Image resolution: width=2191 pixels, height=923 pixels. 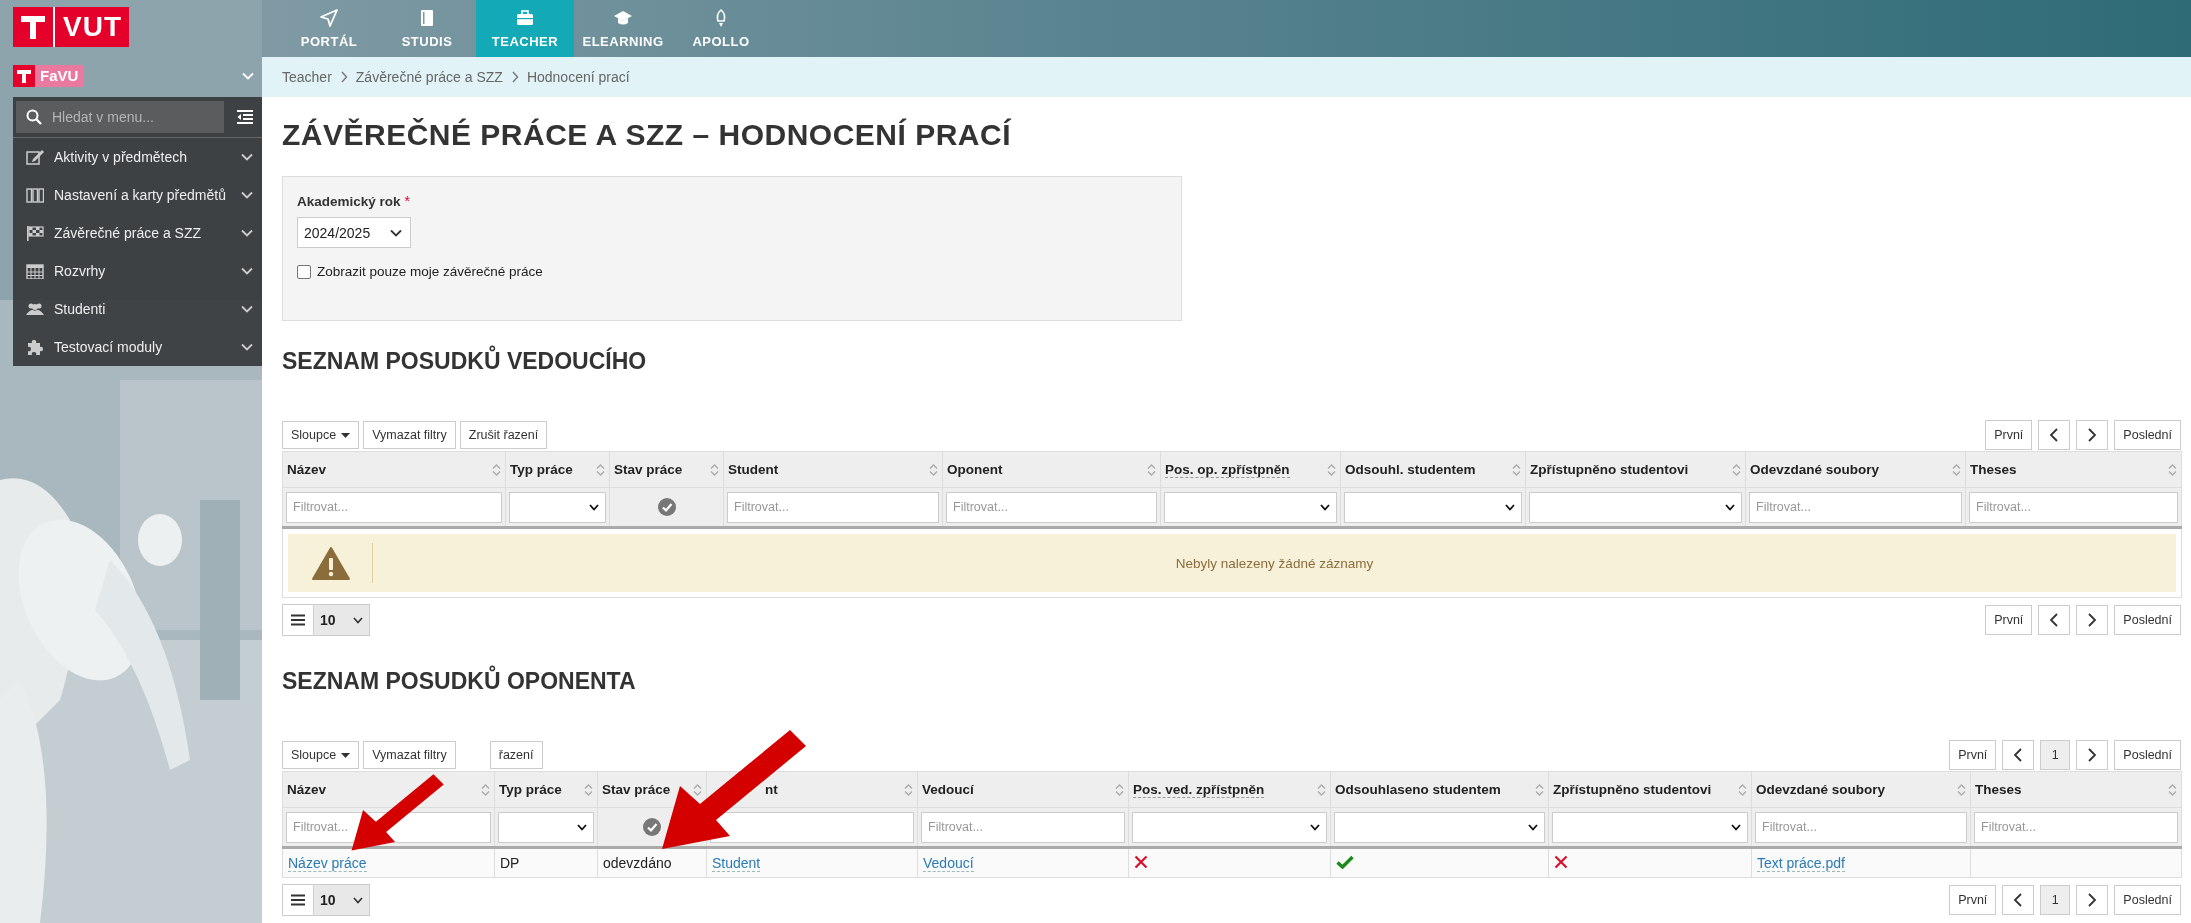 What do you see at coordinates (137, 271) in the screenshot?
I see `sidebar-item: Rozvrhy` at bounding box center [137, 271].